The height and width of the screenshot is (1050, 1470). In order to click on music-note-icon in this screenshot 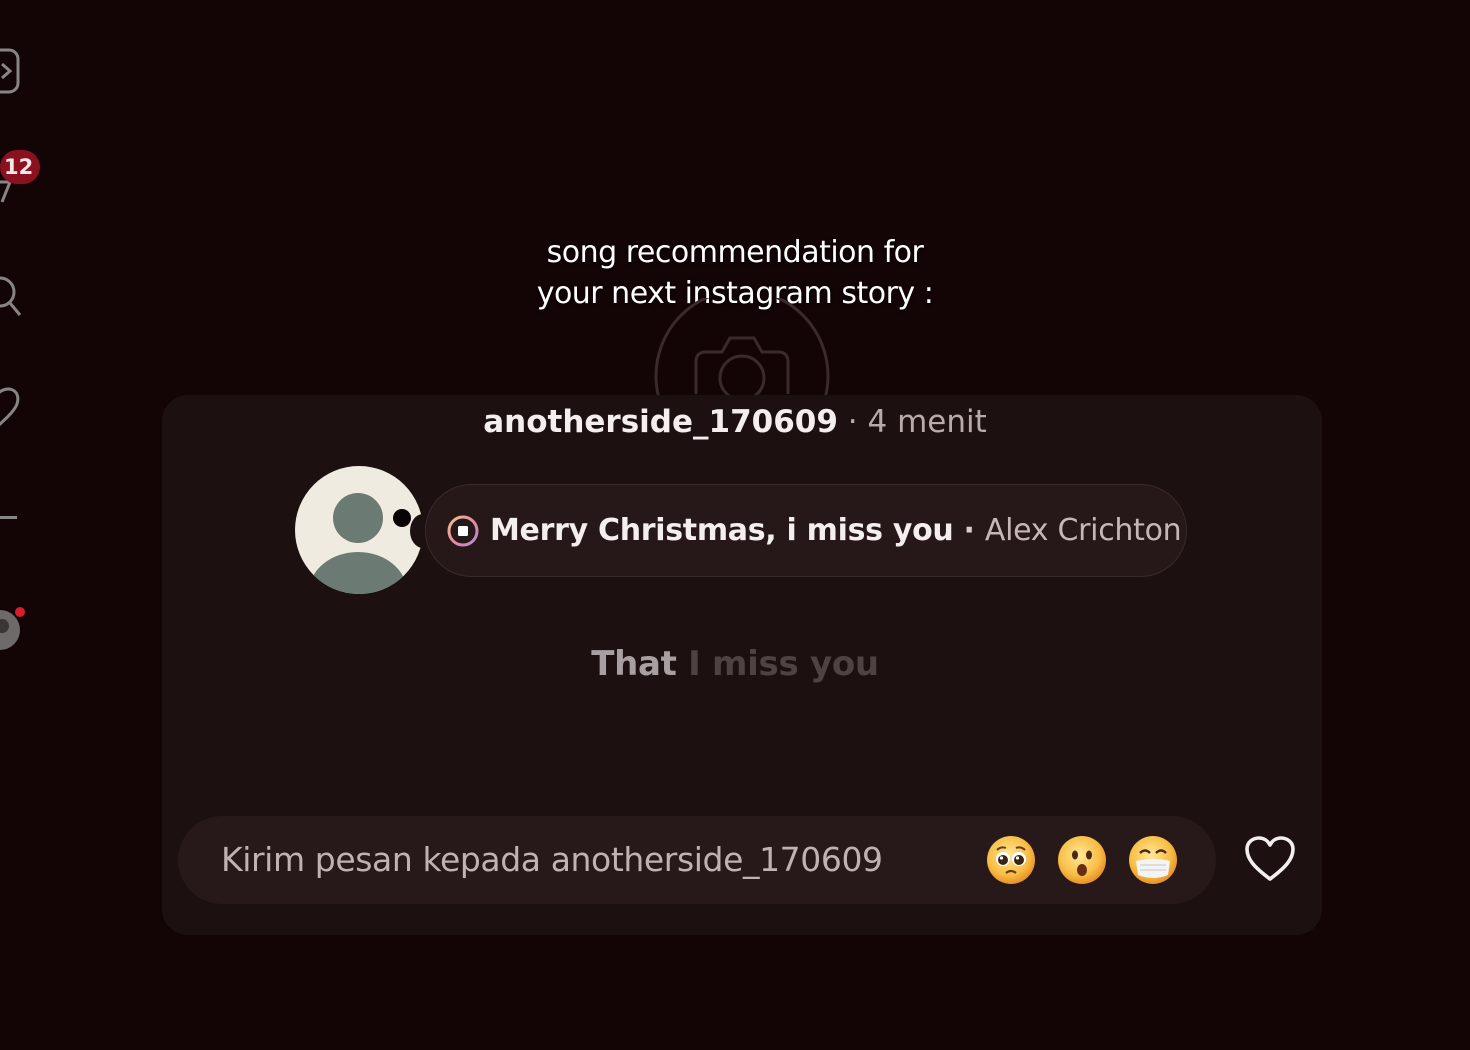, I will do `click(463, 530)`.